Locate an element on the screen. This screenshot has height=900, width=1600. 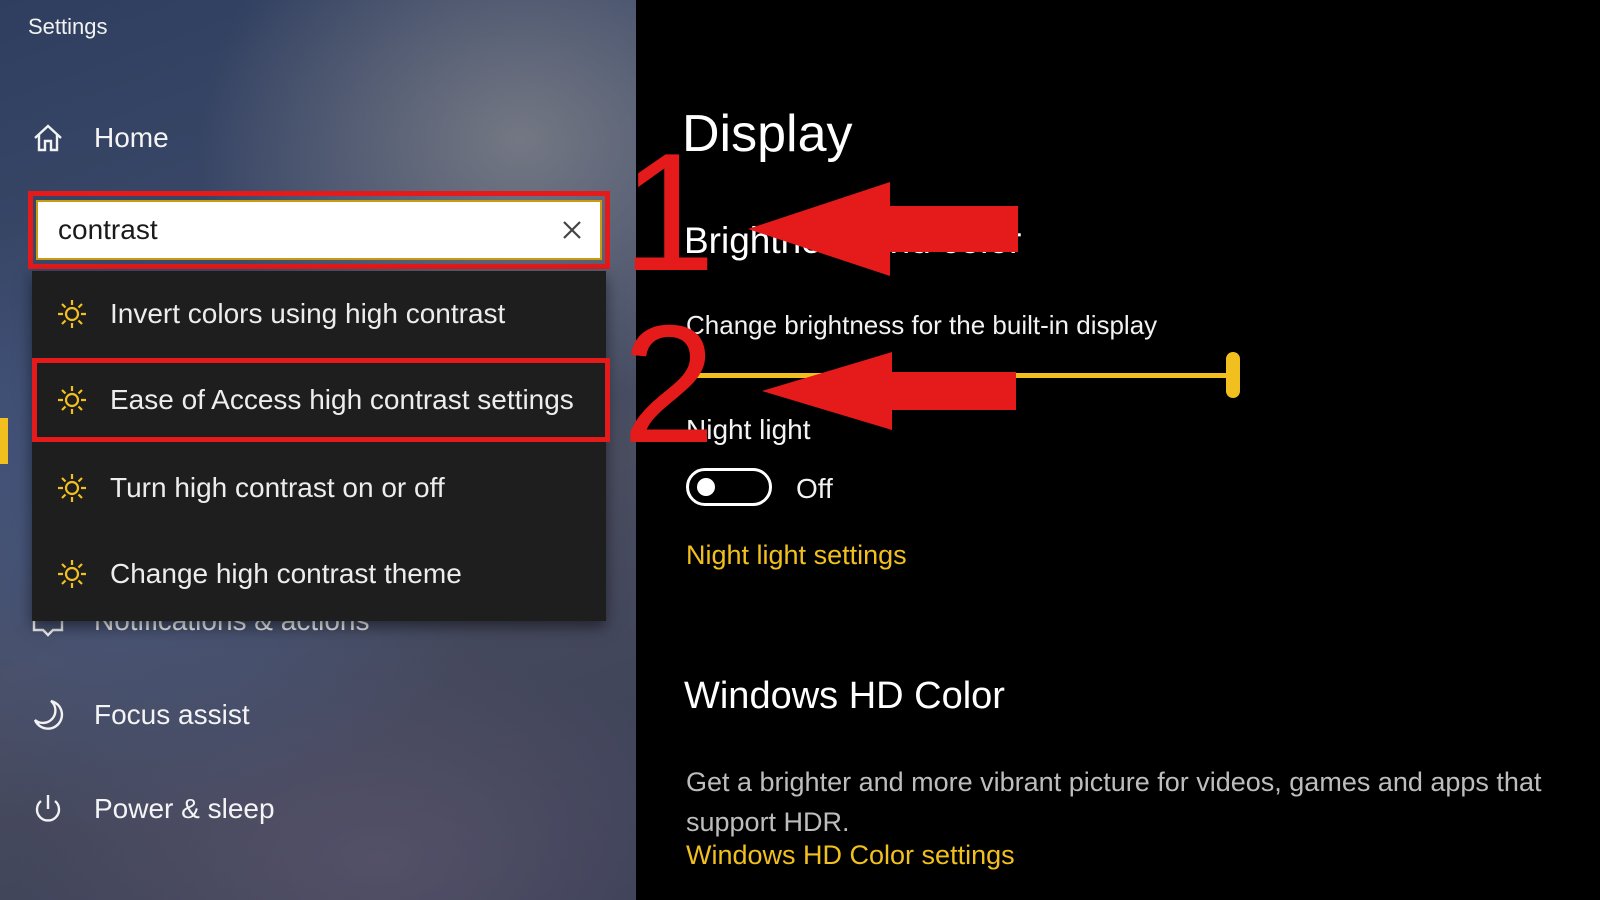
sidebar-item-power-sleep: Power & sleep is located at coordinates (152, 809).